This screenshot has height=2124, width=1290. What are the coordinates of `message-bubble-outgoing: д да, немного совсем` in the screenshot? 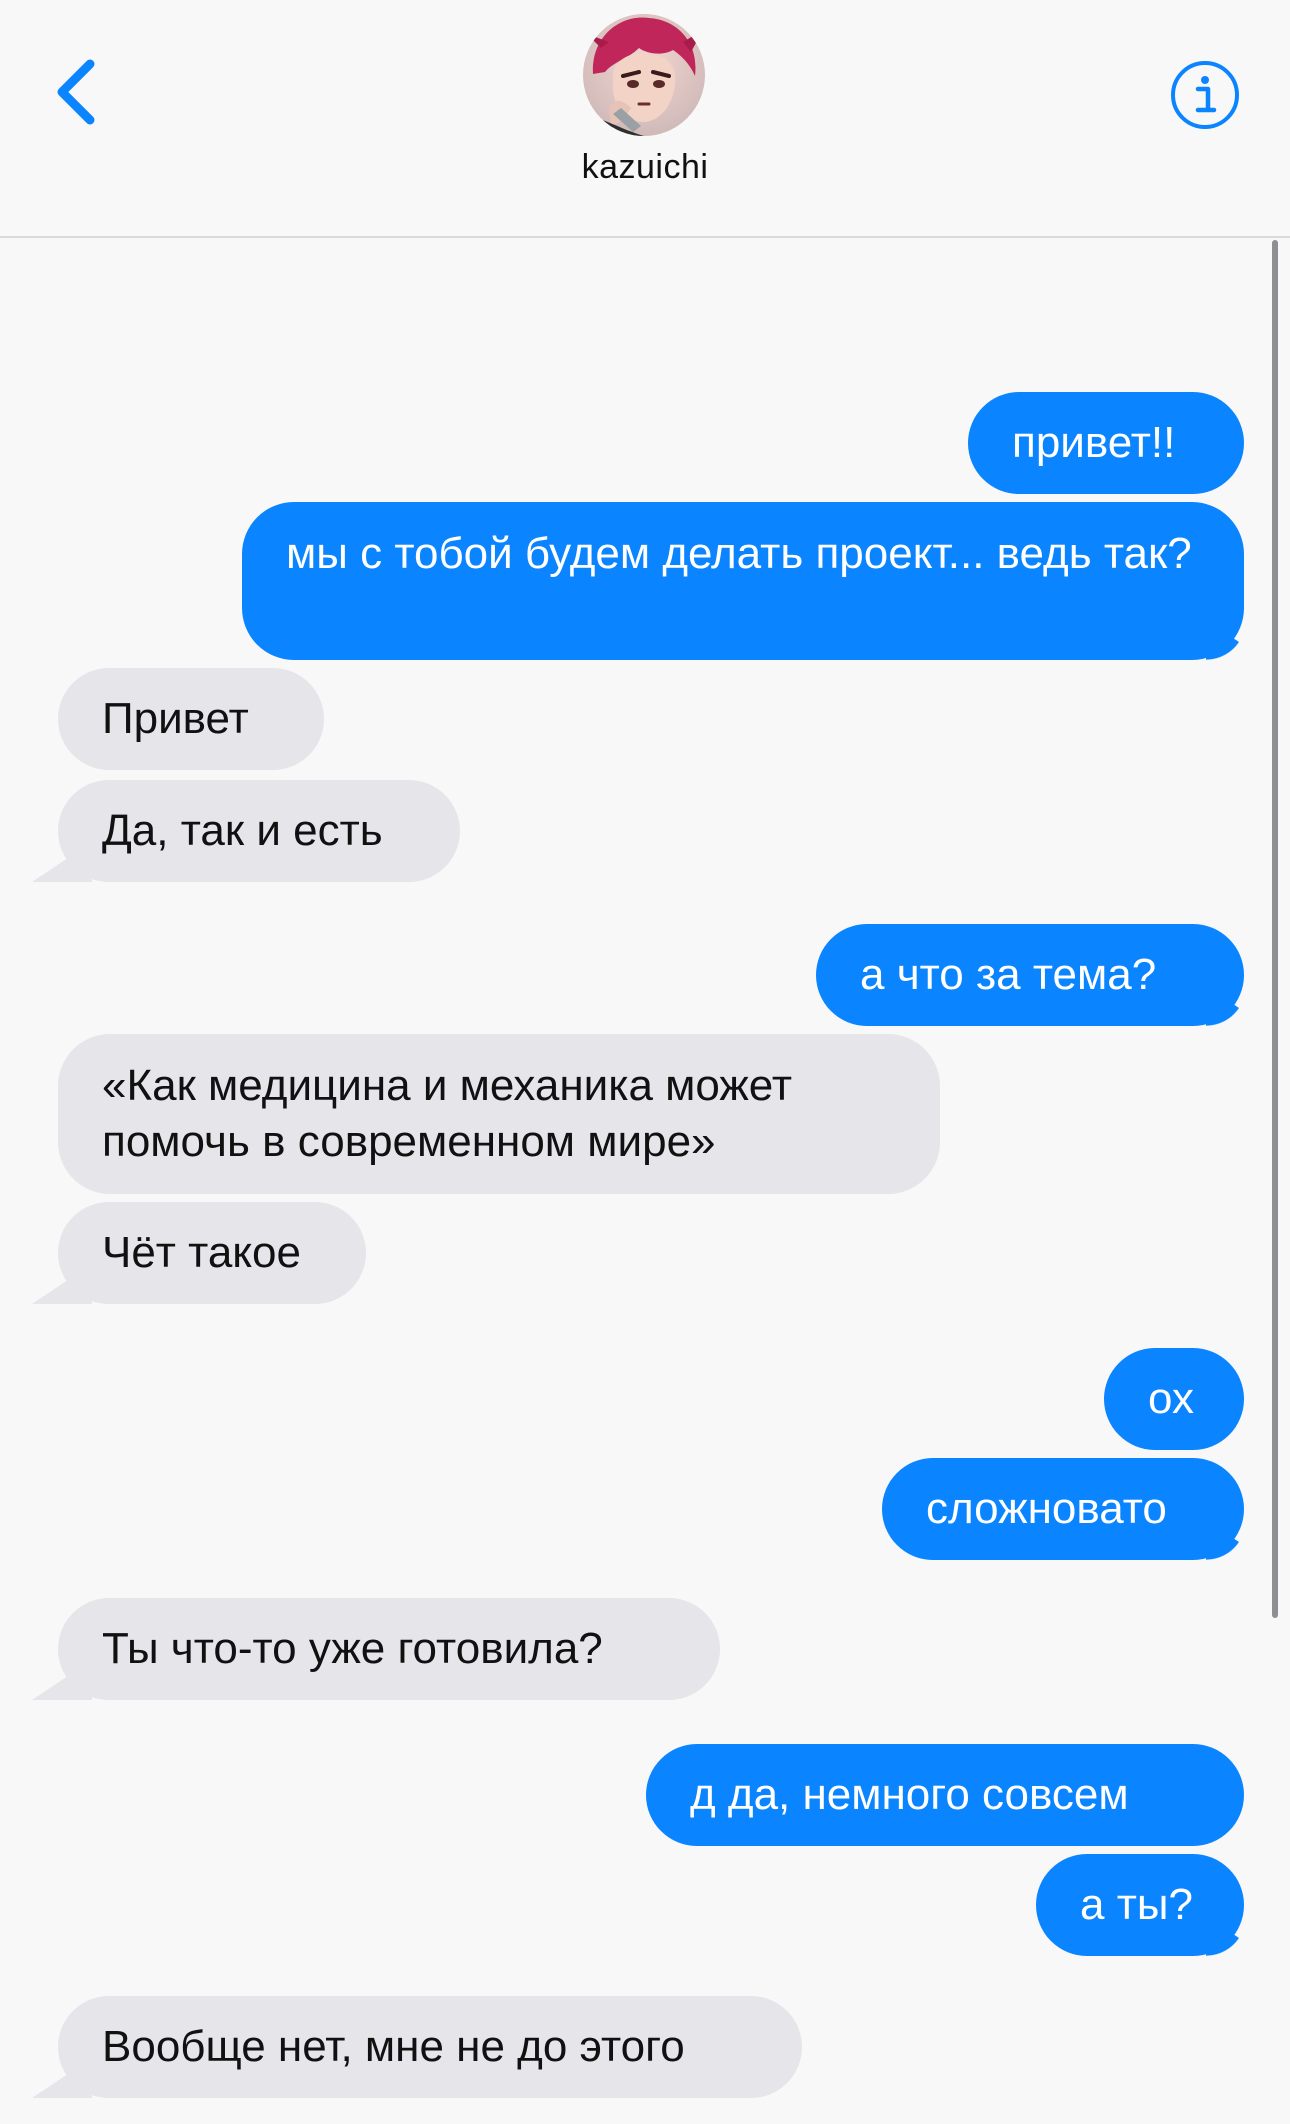 It's located at (945, 1795).